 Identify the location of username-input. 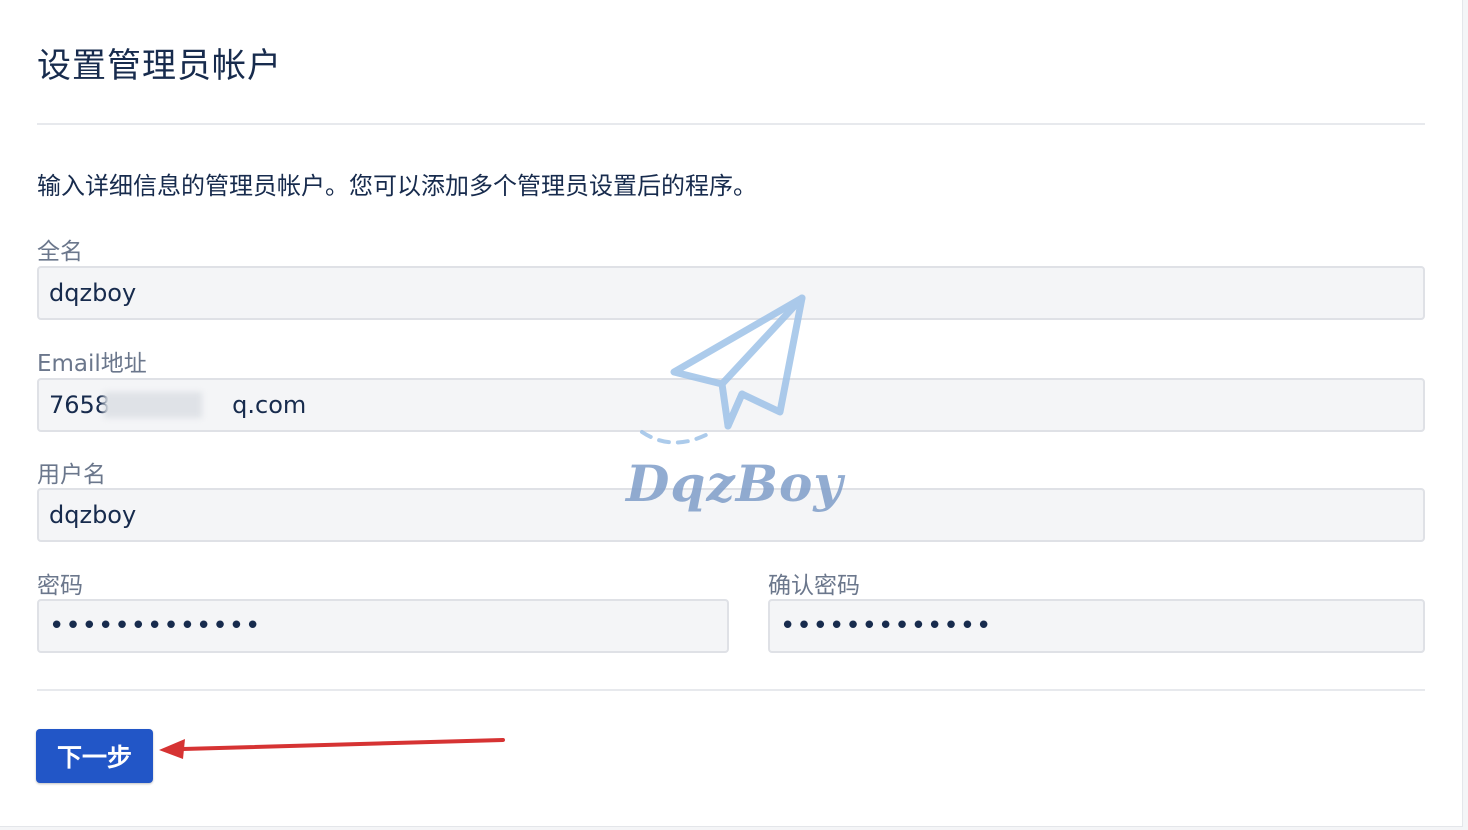
(731, 515).